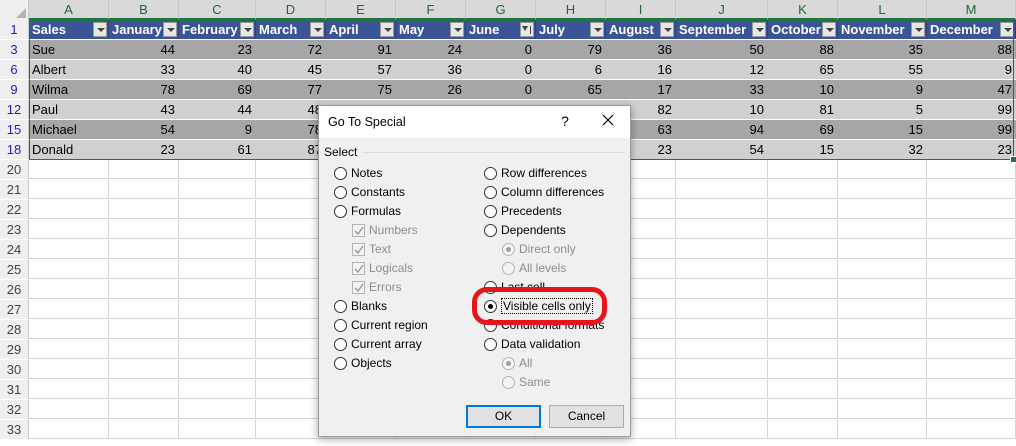 Image resolution: width=1016 pixels, height=446 pixels. Describe the element at coordinates (291, 69) in the screenshot. I see `value-cell: 45` at that location.